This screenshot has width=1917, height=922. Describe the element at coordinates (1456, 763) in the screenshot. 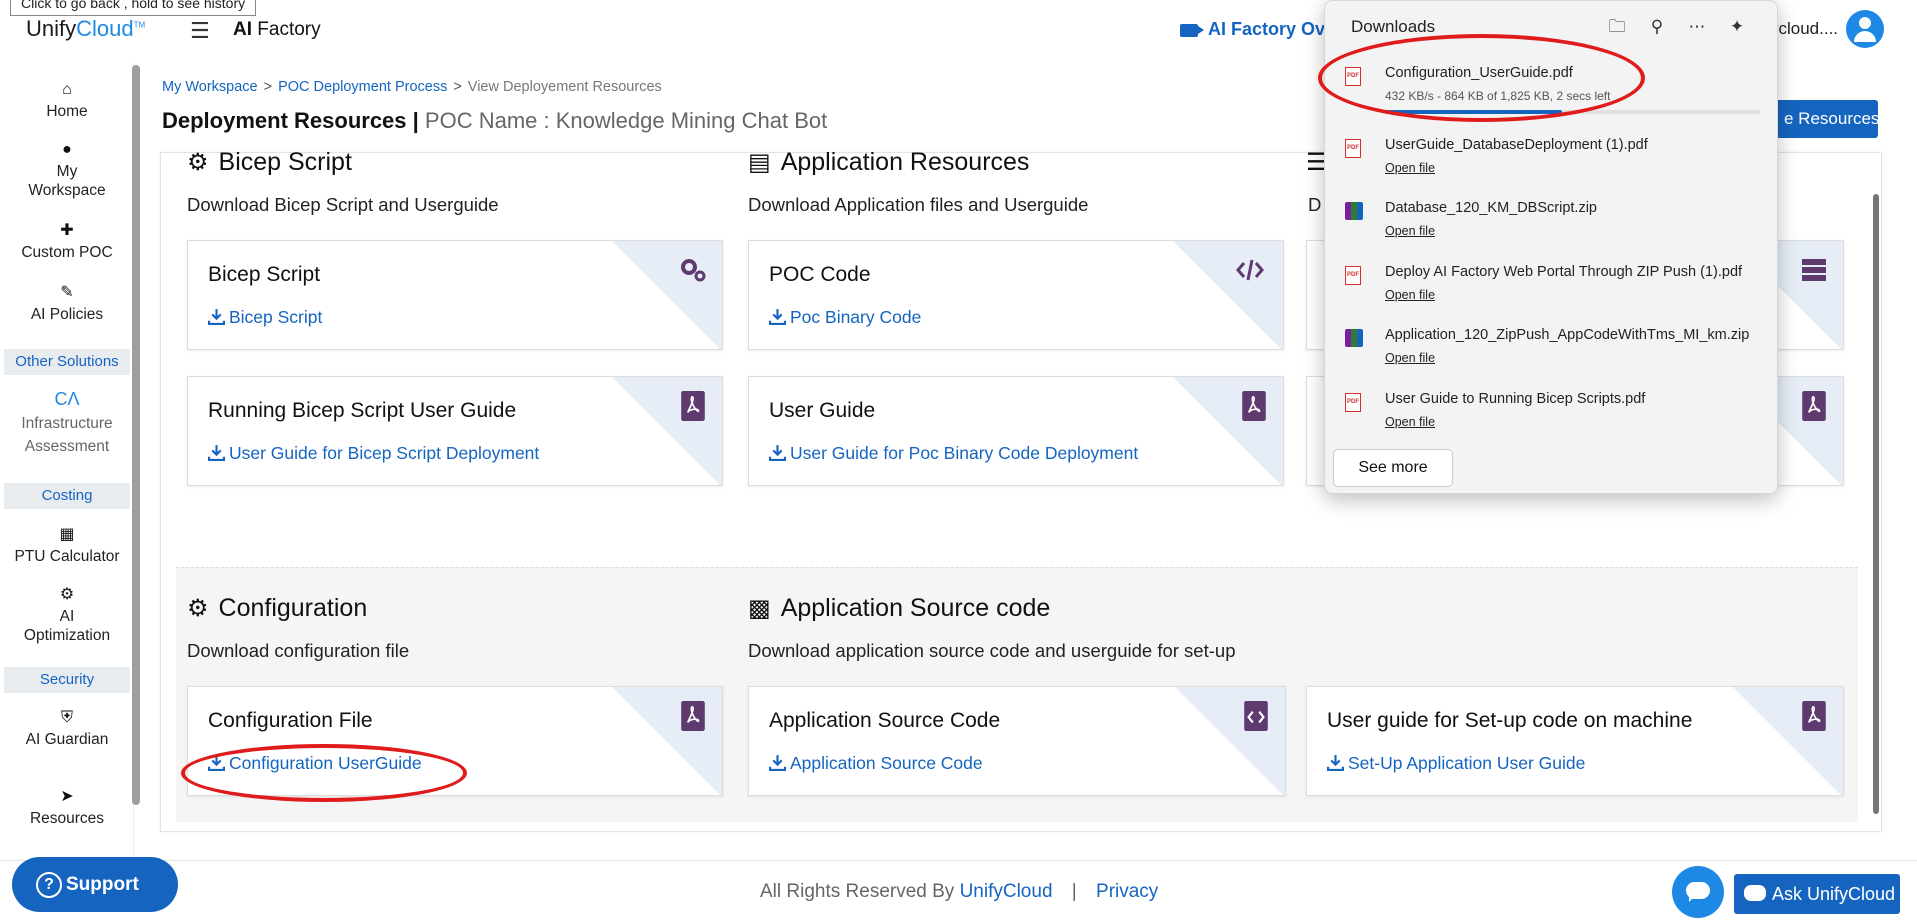

I see `setup-application-guide-download-link: Set-Up Application User Guide` at that location.